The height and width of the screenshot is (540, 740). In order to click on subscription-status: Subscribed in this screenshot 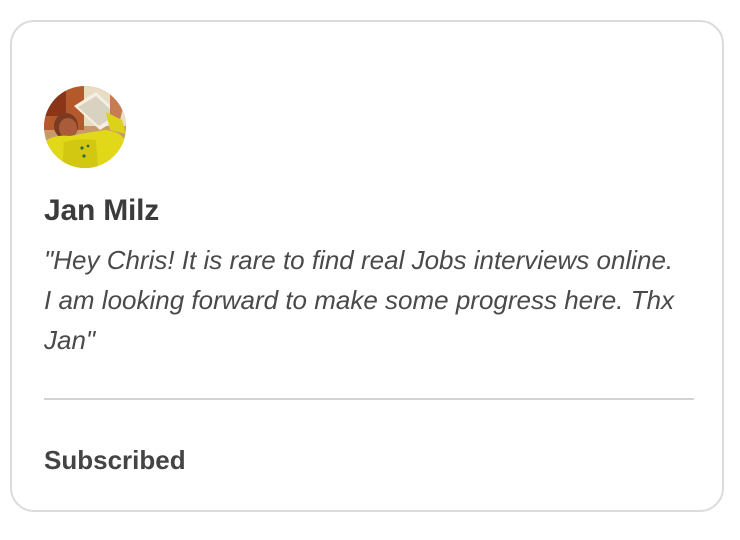, I will do `click(115, 460)`.